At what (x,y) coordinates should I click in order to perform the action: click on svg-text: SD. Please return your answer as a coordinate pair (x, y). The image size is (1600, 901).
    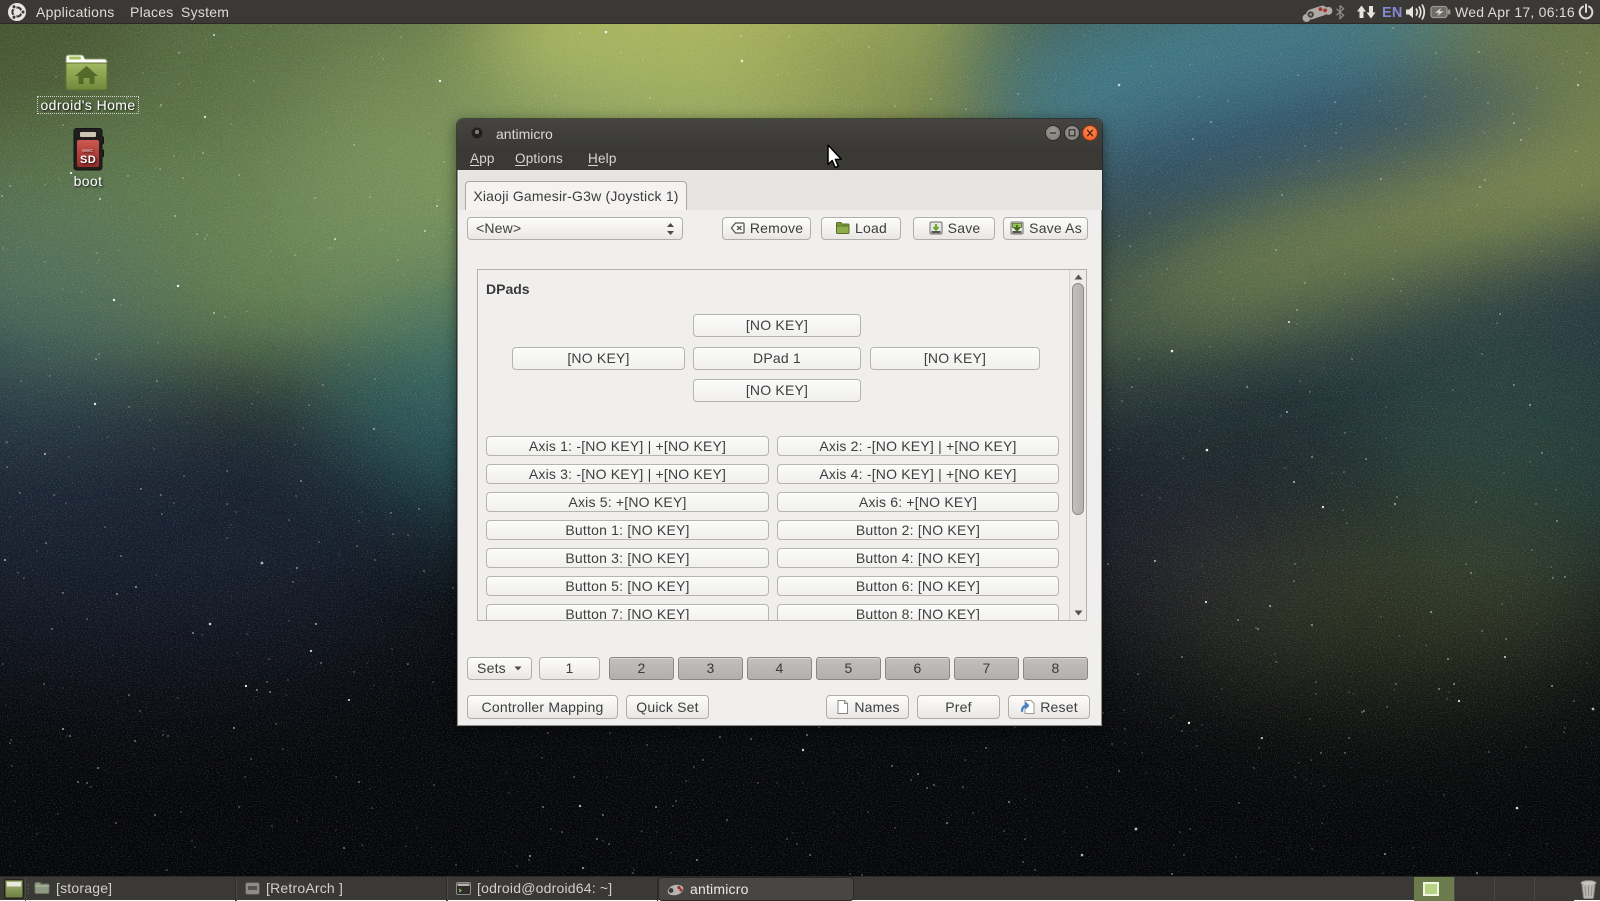
    Looking at the image, I should click on (88, 160).